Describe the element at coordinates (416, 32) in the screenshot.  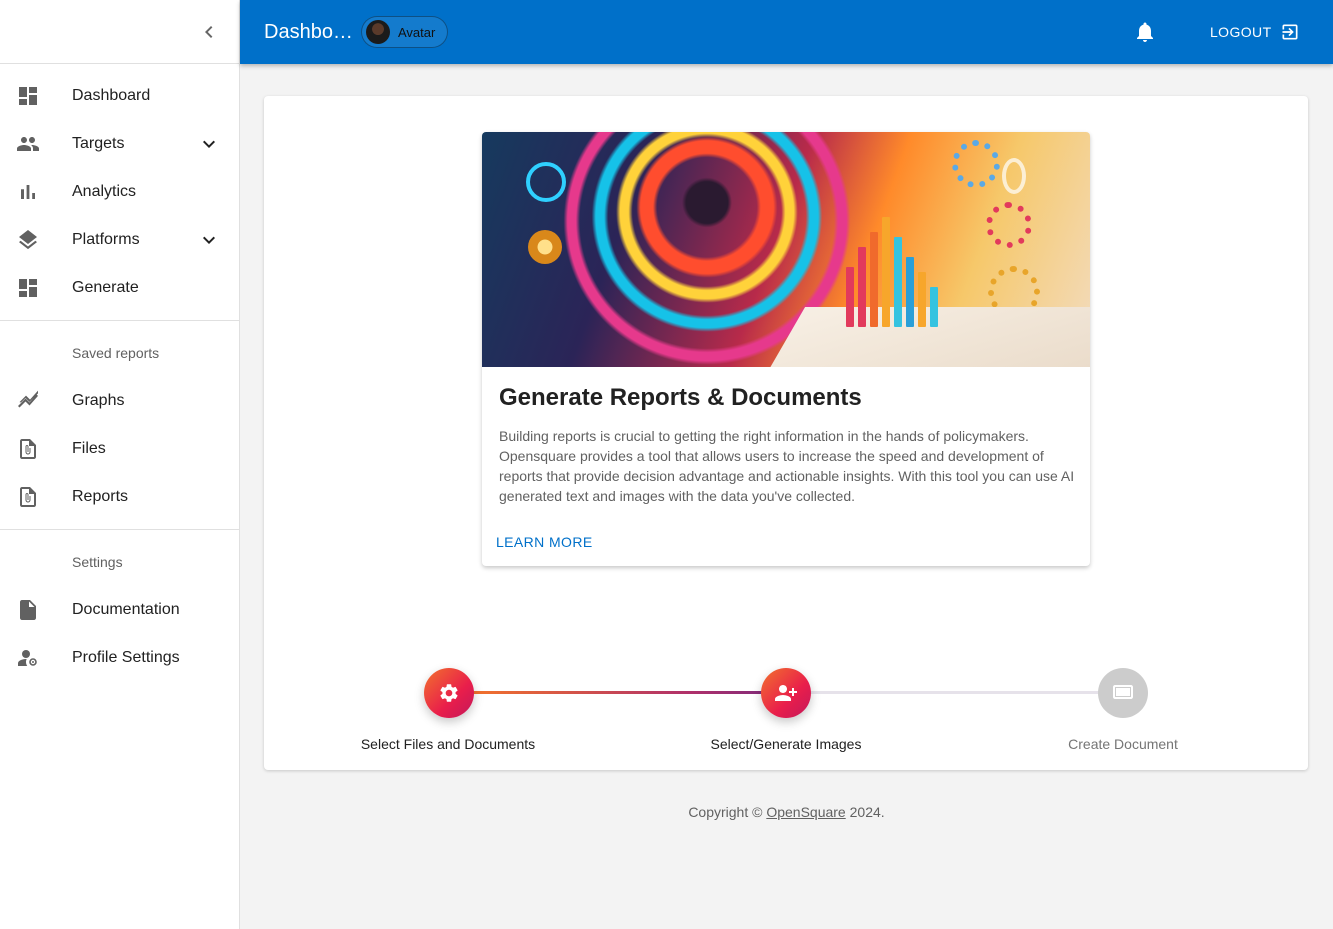
I see `avatar-label: Avatar` at that location.